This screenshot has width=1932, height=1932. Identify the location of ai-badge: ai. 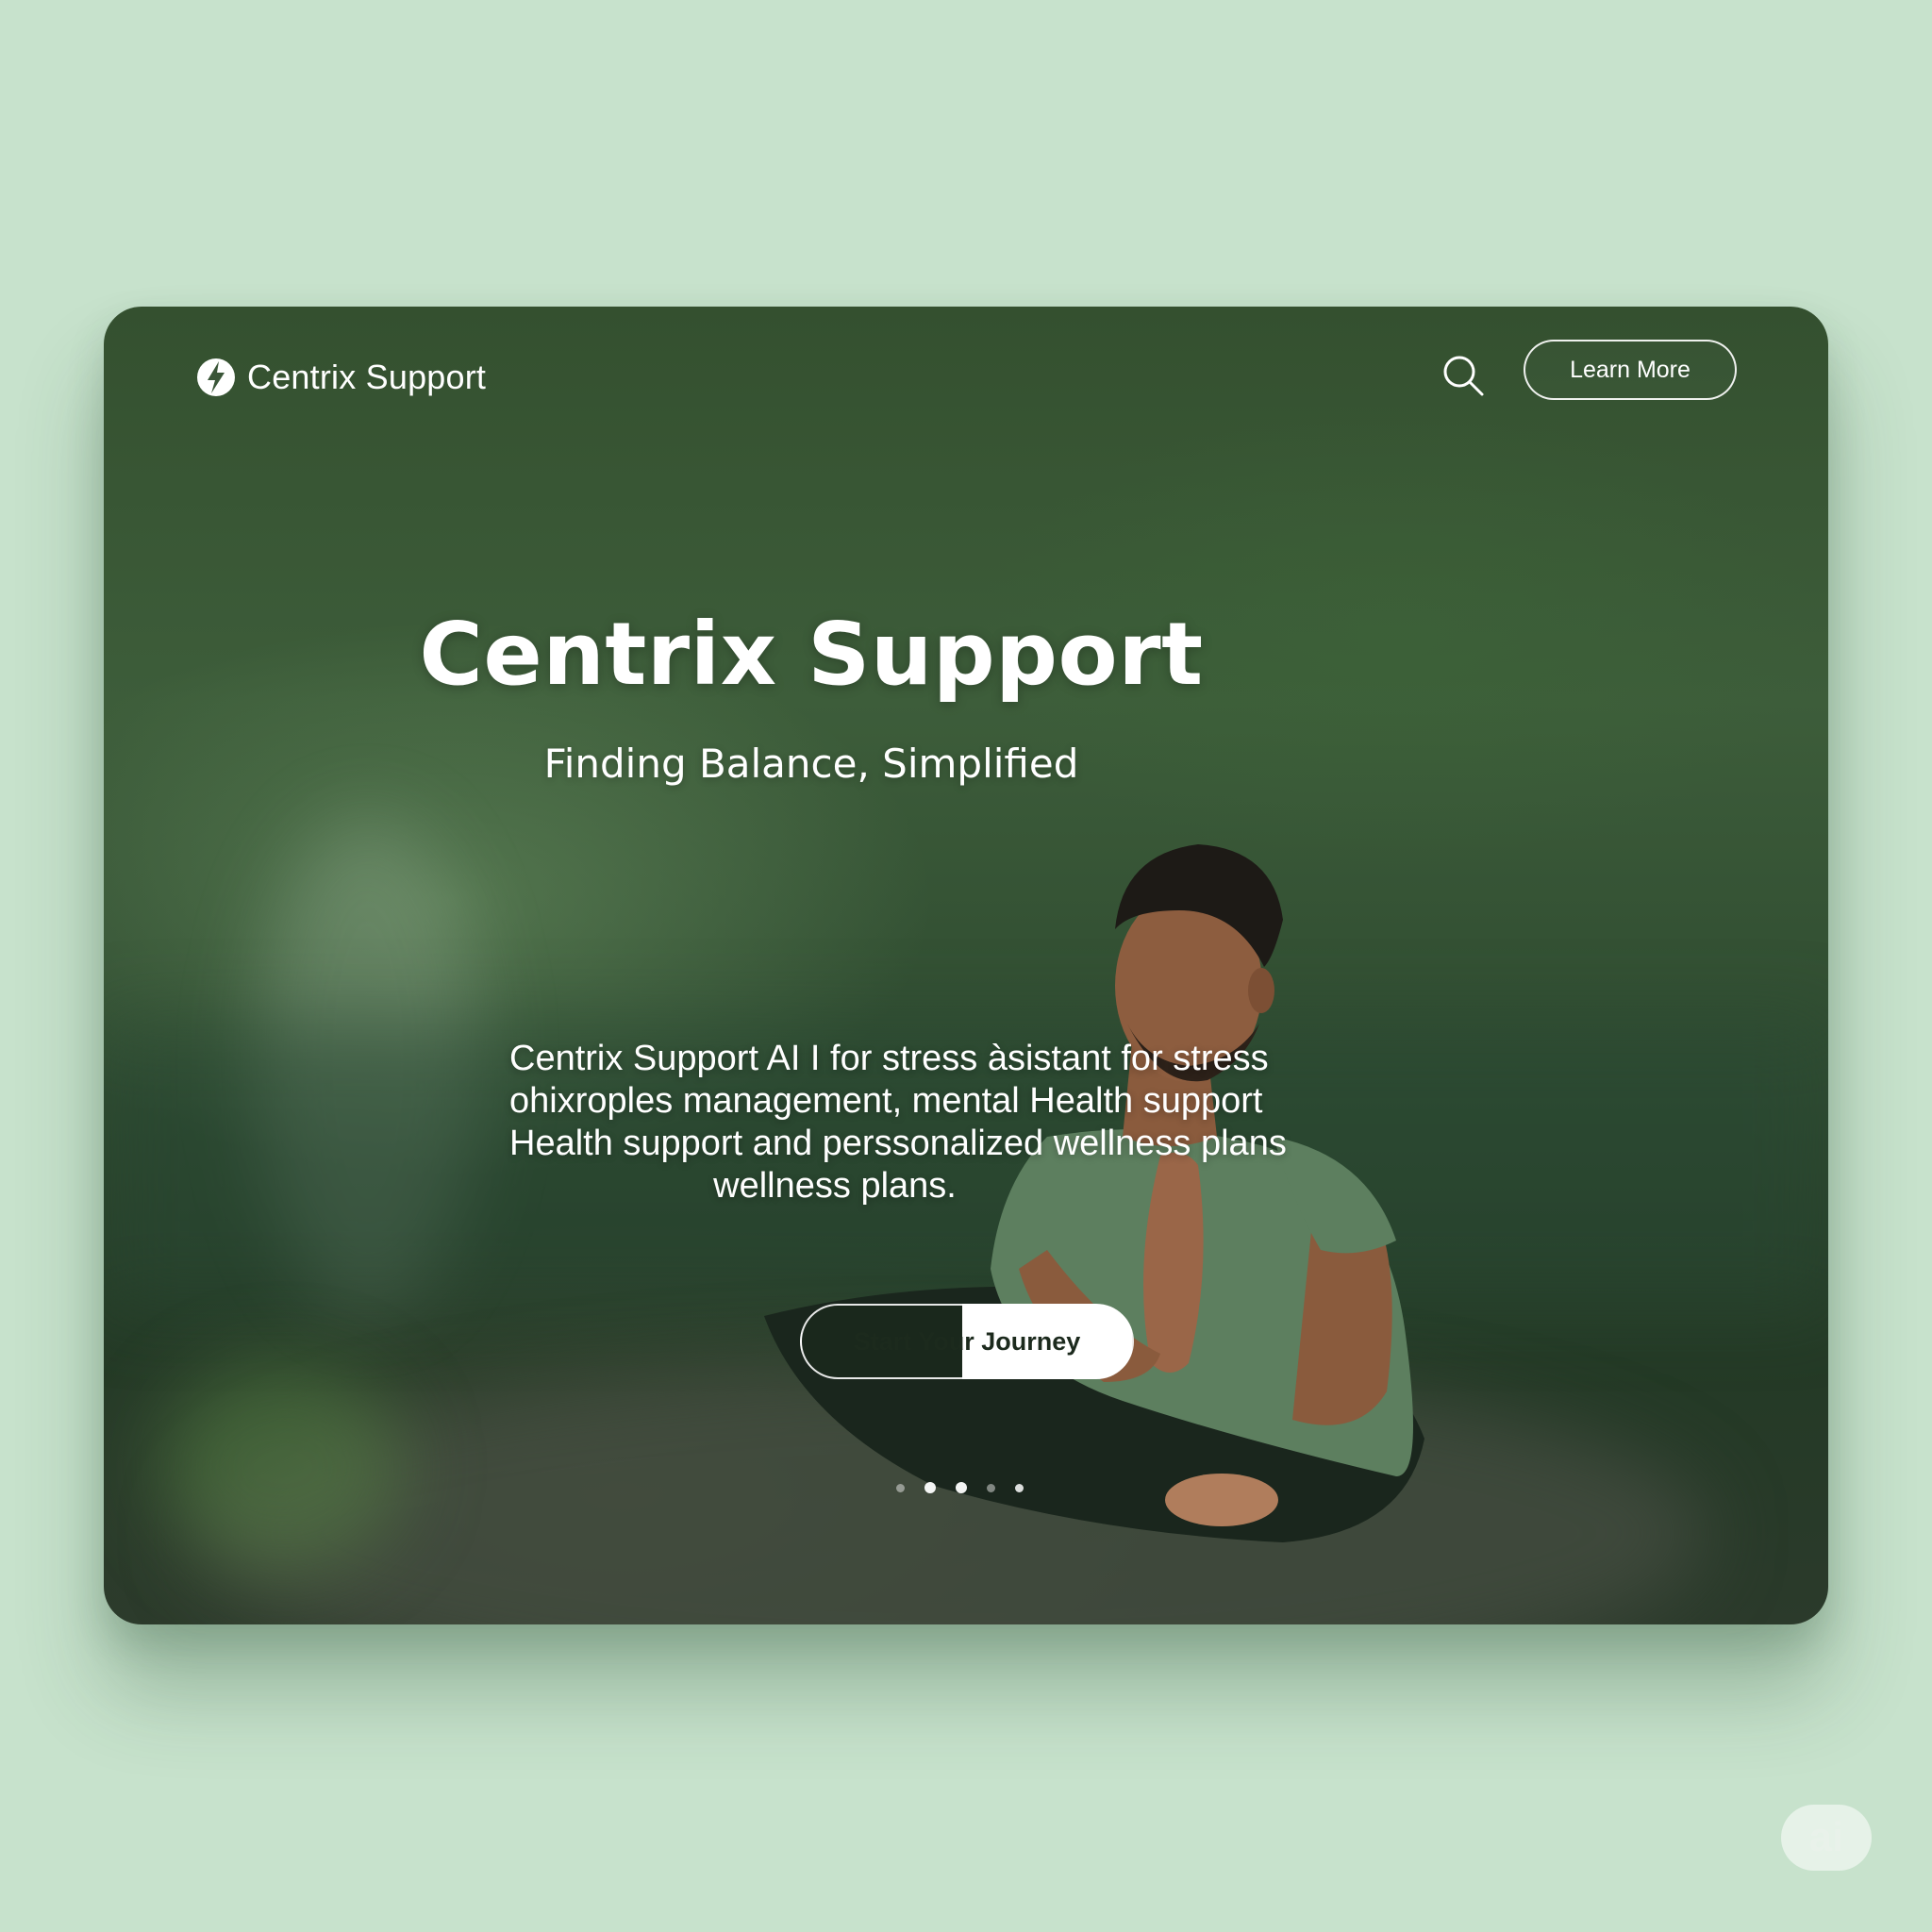
(1826, 1838).